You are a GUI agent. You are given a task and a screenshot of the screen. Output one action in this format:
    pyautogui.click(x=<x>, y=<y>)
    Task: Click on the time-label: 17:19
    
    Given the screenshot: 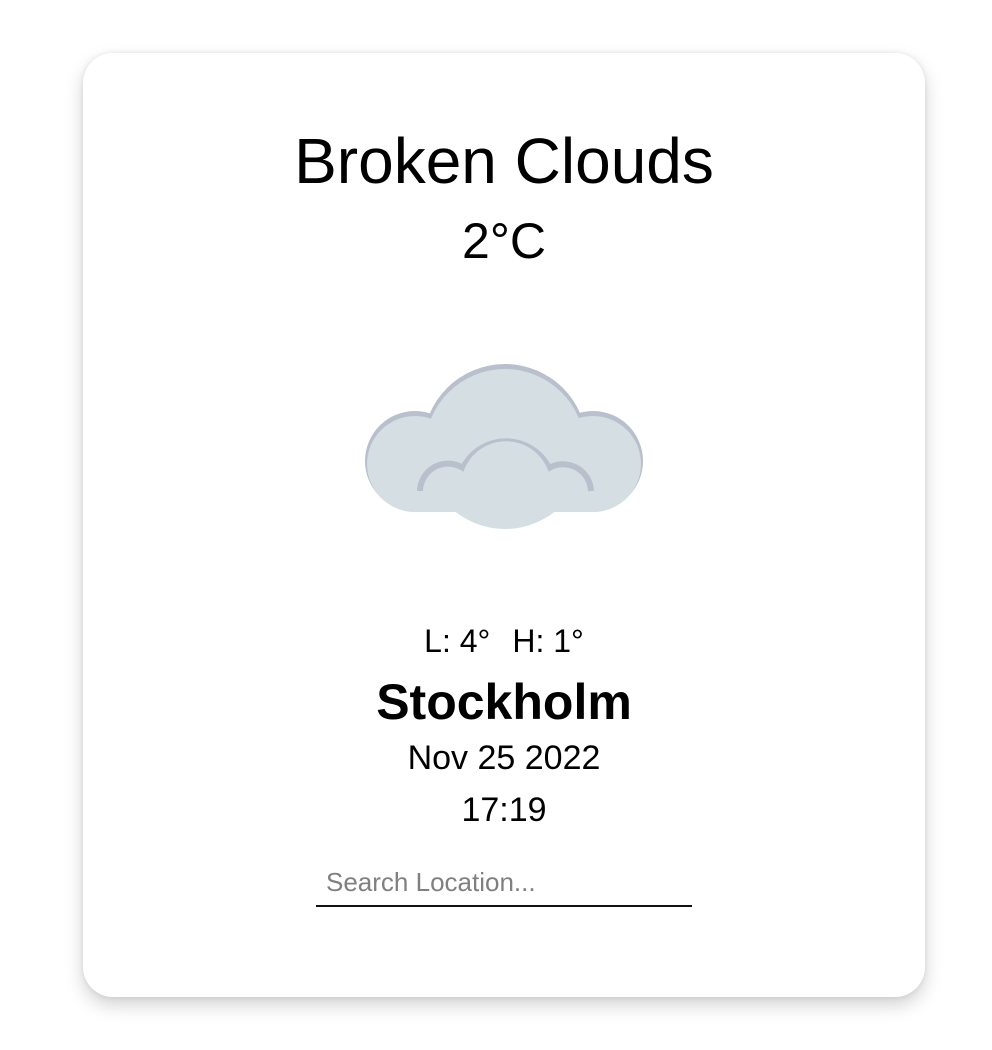 What is the action you would take?
    pyautogui.click(x=504, y=810)
    